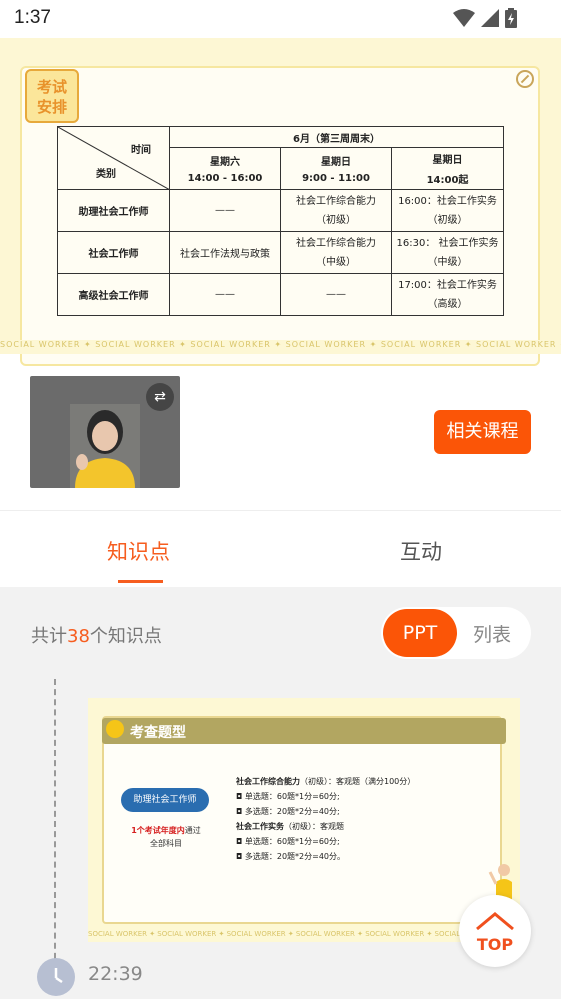 The image size is (561, 1000). What do you see at coordinates (225, 178) in the screenshot?
I see `col-time: 14:00 - 16:00` at bounding box center [225, 178].